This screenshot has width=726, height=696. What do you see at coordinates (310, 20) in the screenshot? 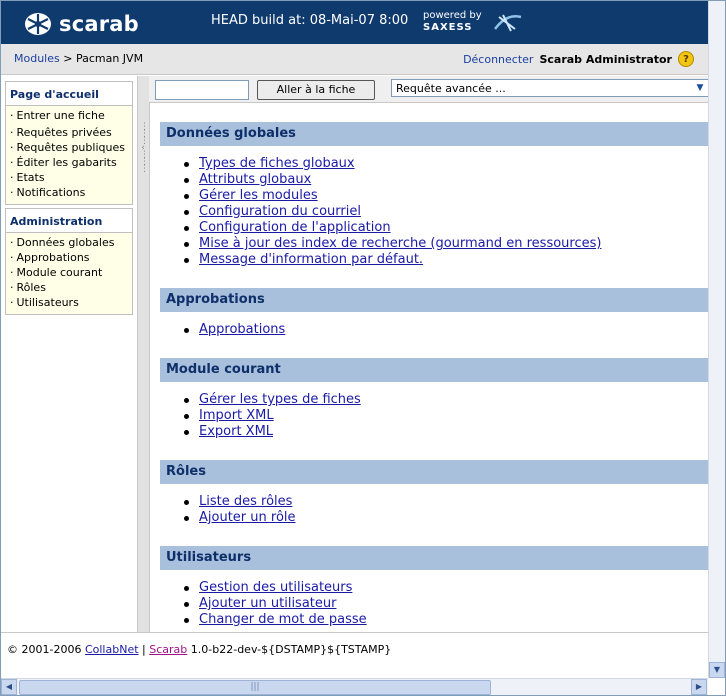
I see `build-info: HEAD build at: 08-Mai-07 8:00` at bounding box center [310, 20].